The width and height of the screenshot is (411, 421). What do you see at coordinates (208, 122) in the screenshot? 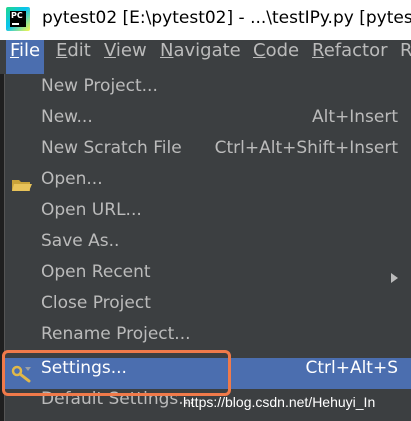
I see `menu-item-new: New... Alt+Insert` at bounding box center [208, 122].